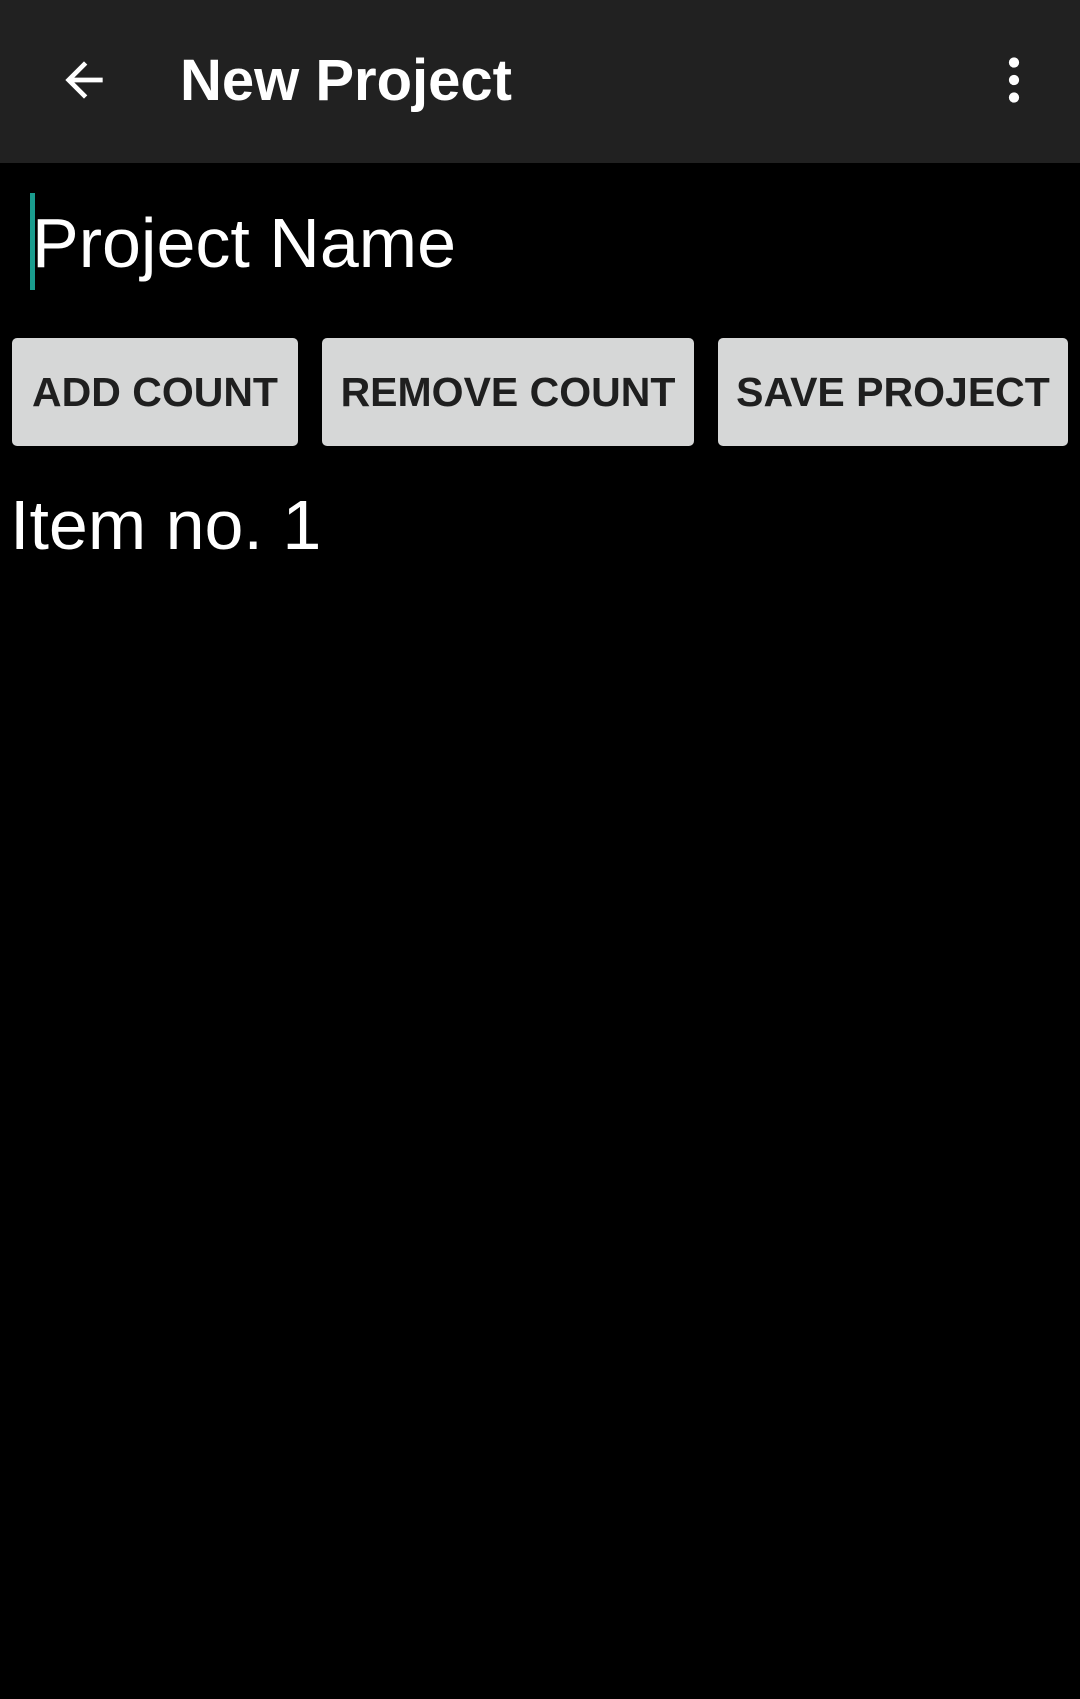 This screenshot has height=1699, width=1080. Describe the element at coordinates (346, 80) in the screenshot. I see `page-title: New Project` at that location.